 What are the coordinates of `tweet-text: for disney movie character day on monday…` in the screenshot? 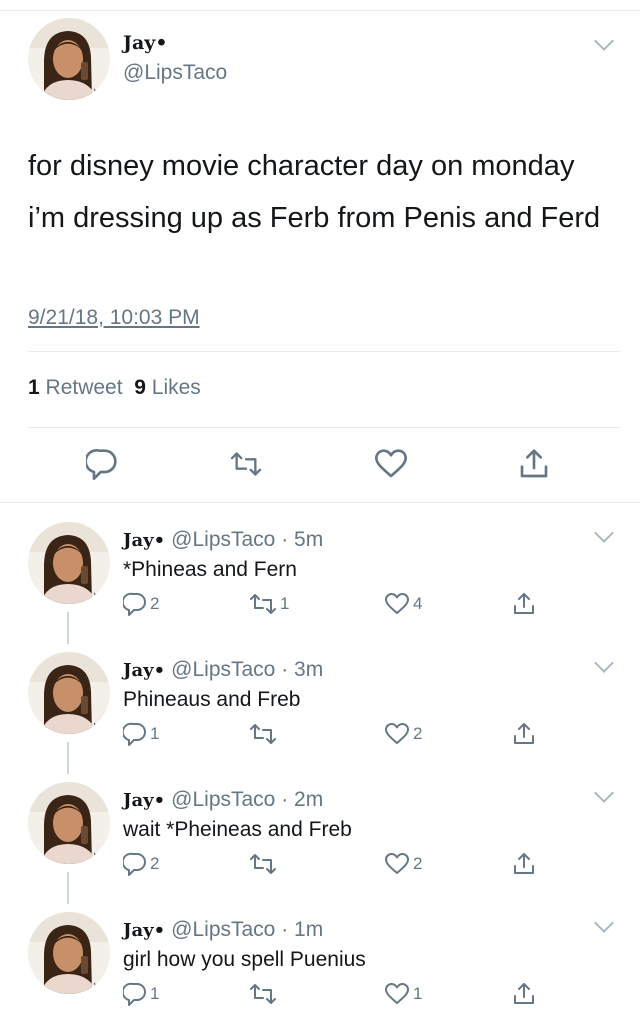 It's located at (314, 192).